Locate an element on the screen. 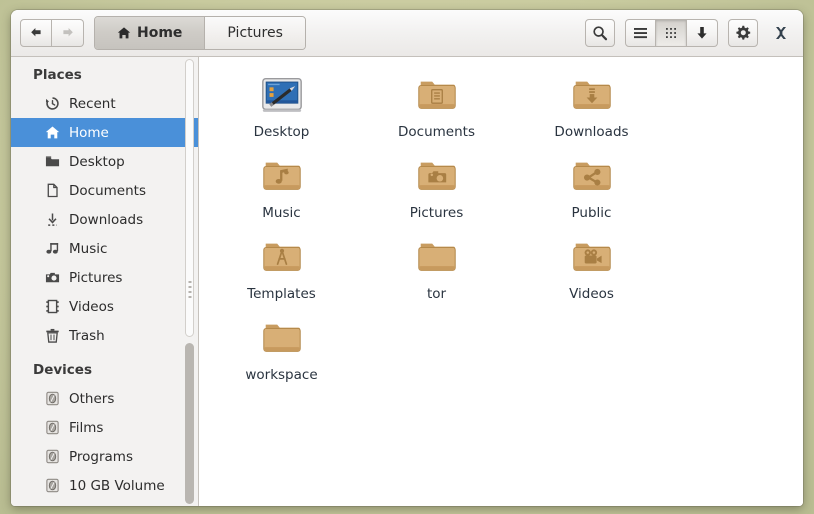 The height and width of the screenshot is (514, 814). file-item-videos: Videos is located at coordinates (591, 273).